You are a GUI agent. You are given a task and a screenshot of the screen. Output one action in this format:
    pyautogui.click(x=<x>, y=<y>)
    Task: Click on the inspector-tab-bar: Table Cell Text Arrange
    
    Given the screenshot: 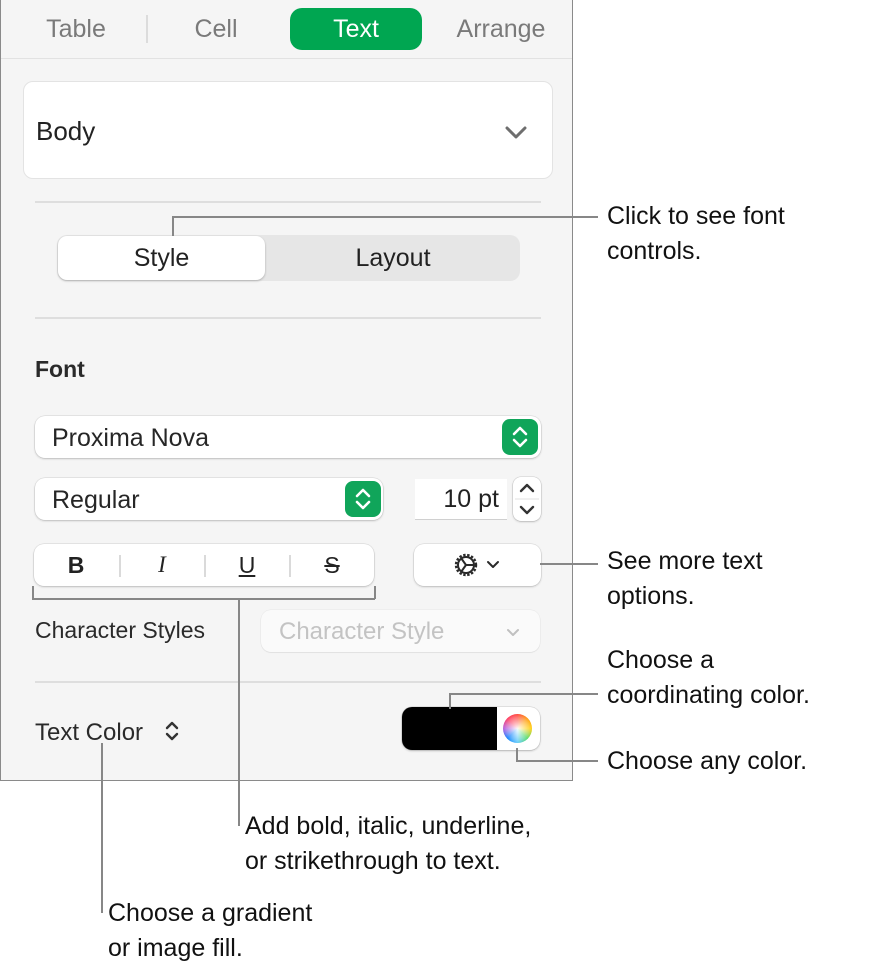 What is the action you would take?
    pyautogui.click(x=286, y=29)
    